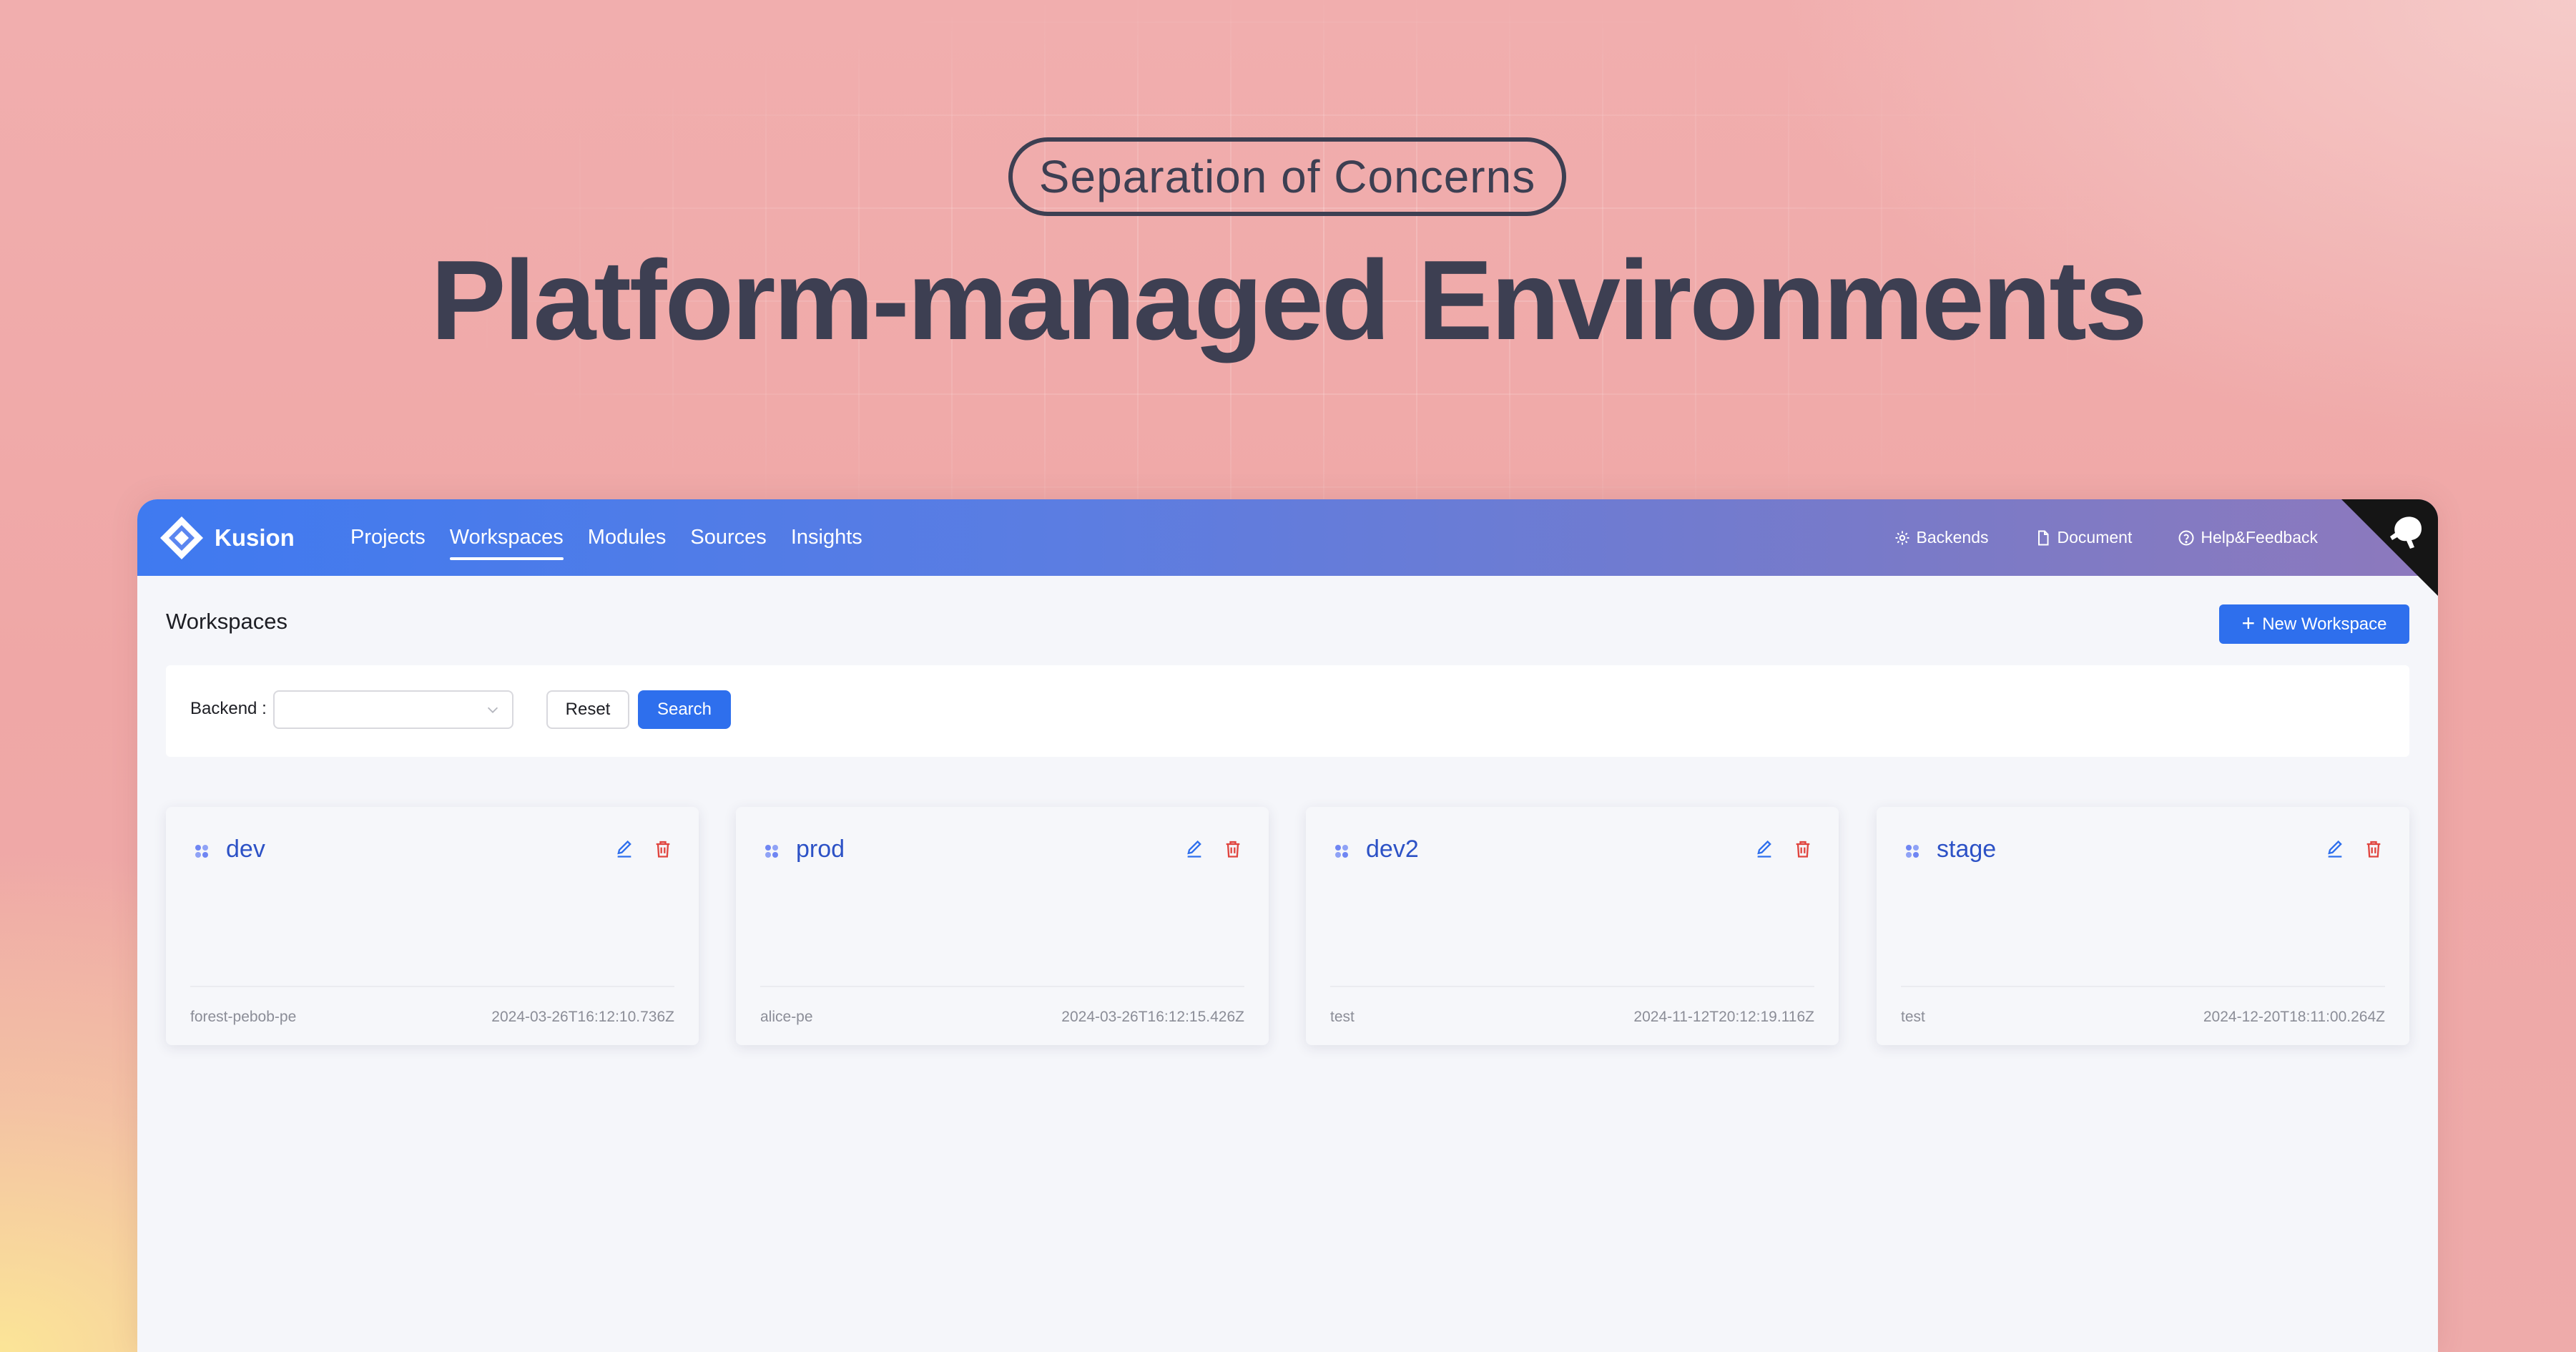 The image size is (2576, 1352). Describe the element at coordinates (229, 709) in the screenshot. I see `backend-filter-label: Backend :` at that location.